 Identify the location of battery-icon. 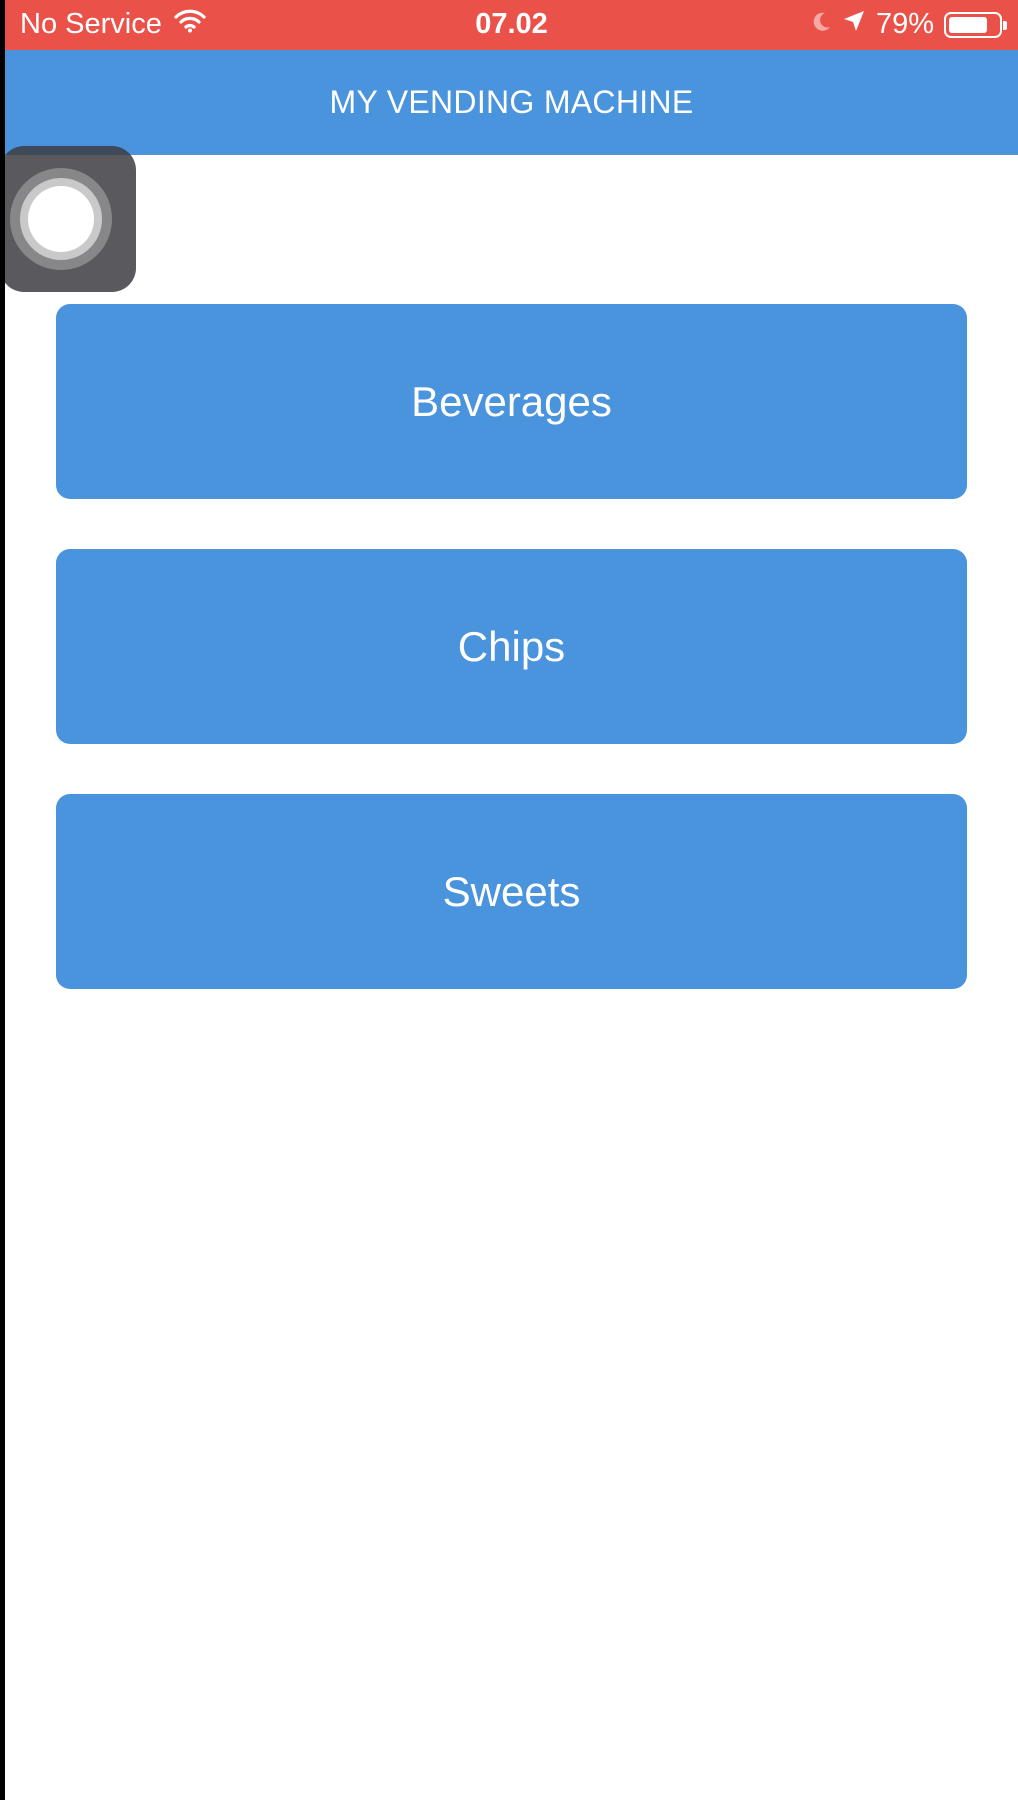
(975, 24).